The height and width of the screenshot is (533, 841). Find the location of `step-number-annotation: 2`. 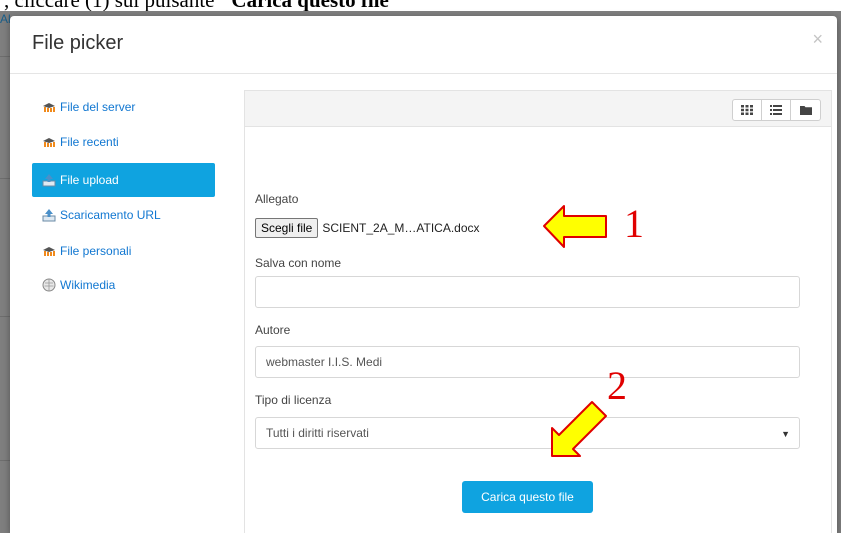

step-number-annotation: 2 is located at coordinates (617, 385).